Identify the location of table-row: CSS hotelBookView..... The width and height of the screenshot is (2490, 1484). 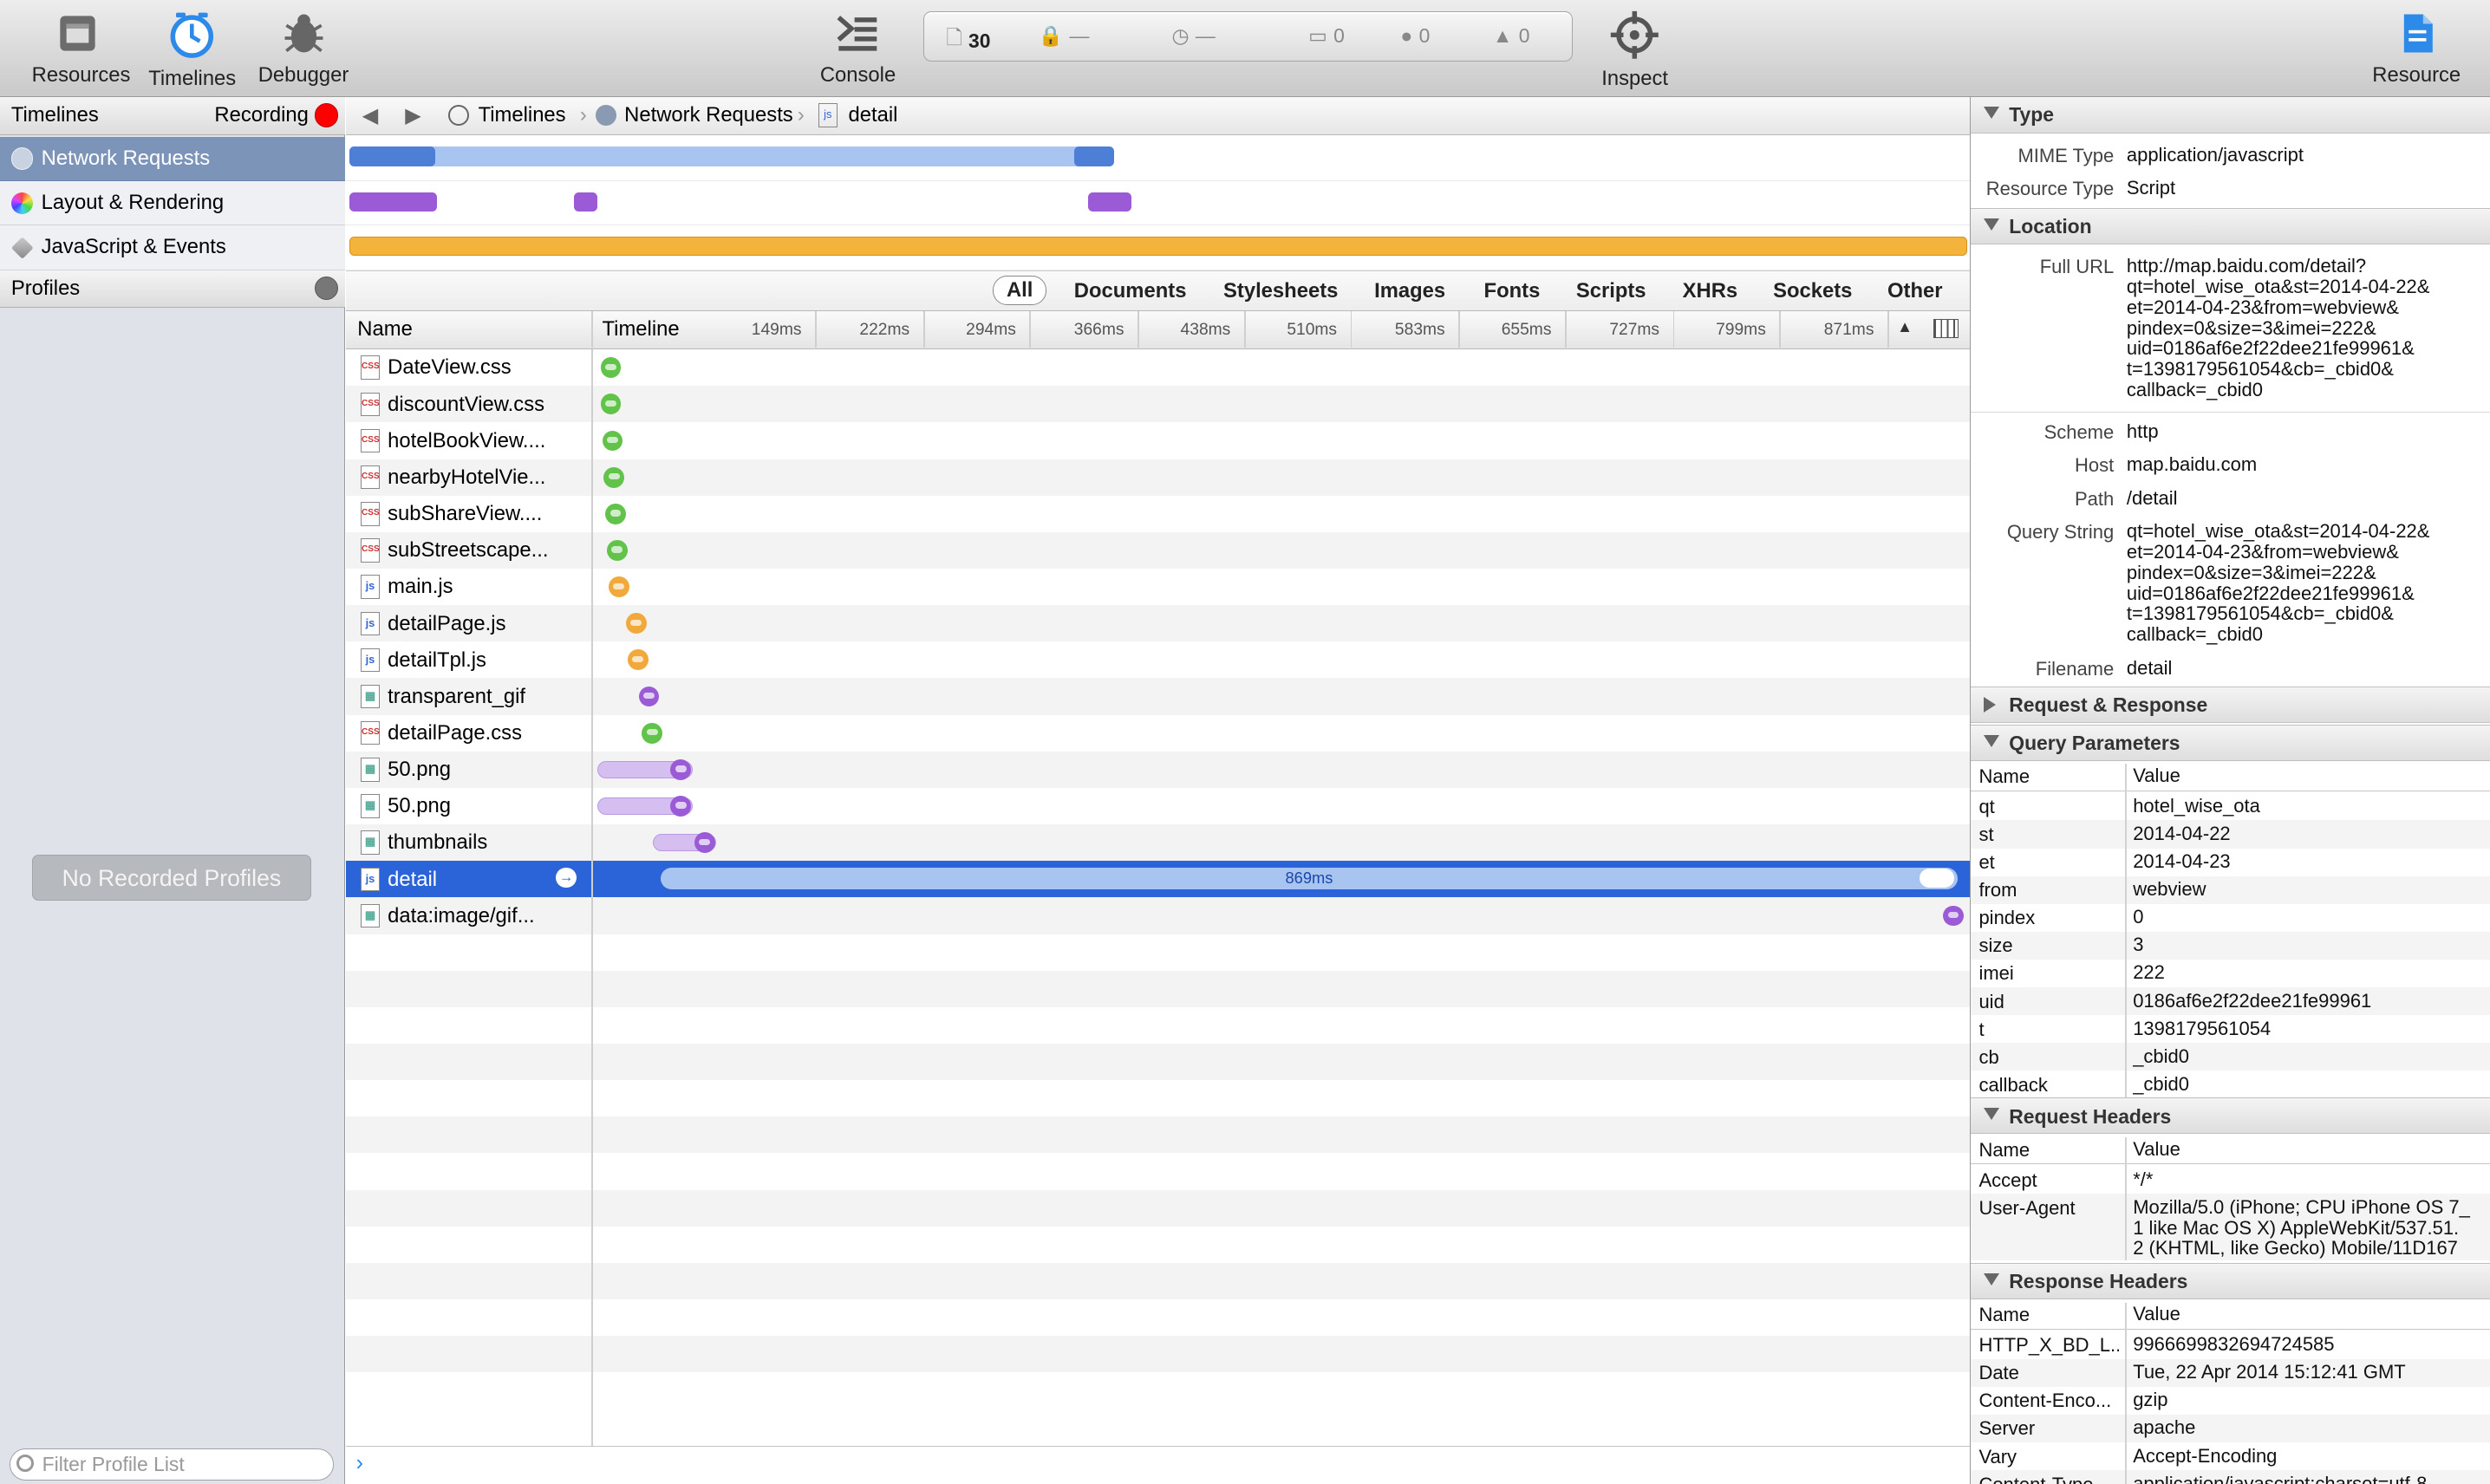
(1158, 440).